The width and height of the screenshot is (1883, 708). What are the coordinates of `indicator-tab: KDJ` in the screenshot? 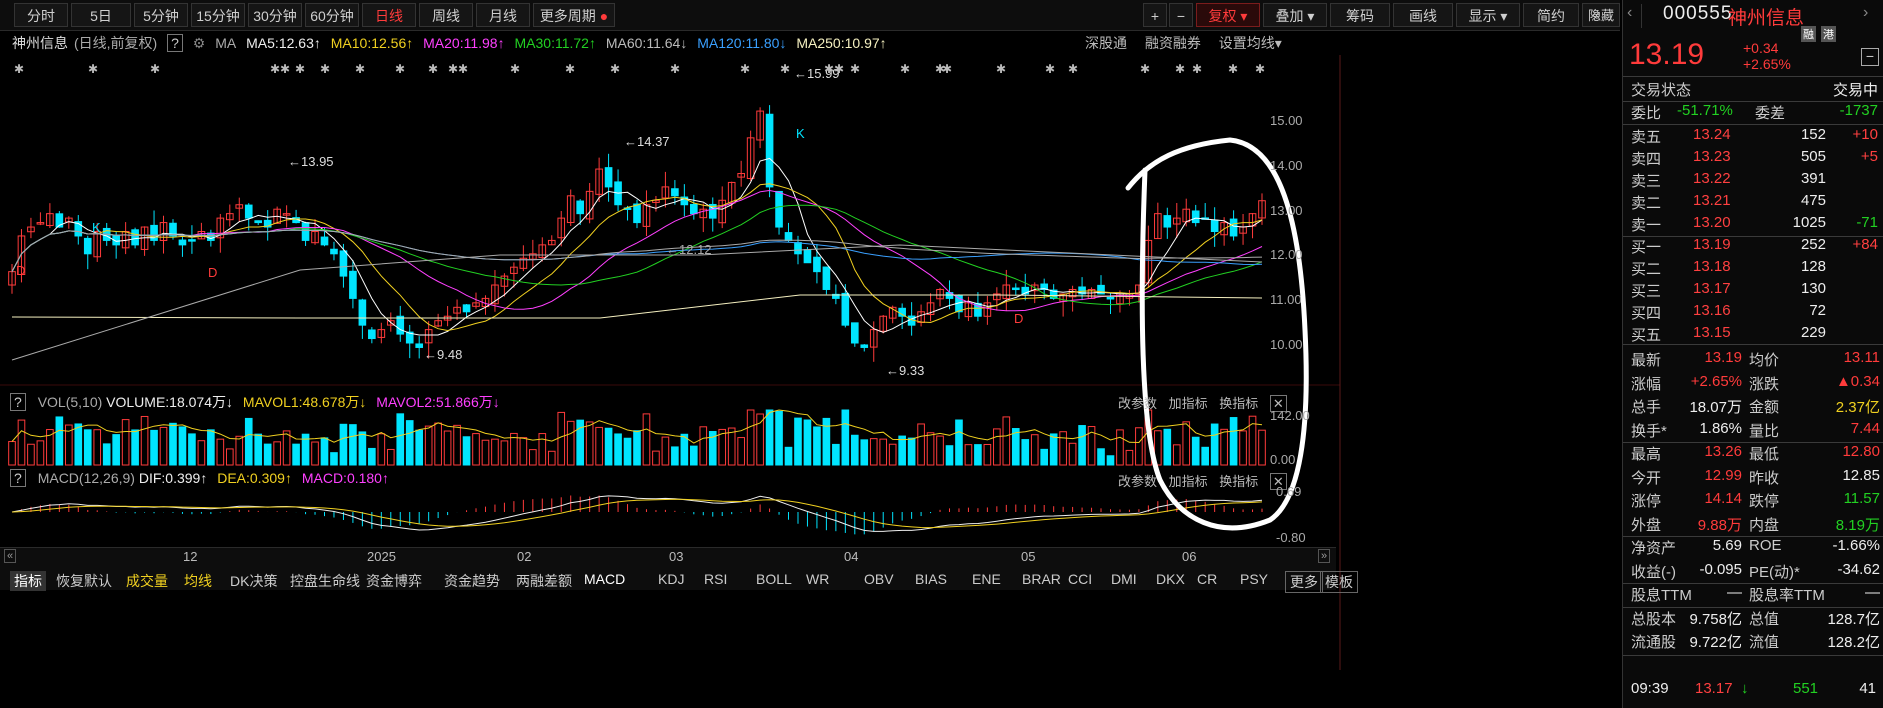 It's located at (671, 579).